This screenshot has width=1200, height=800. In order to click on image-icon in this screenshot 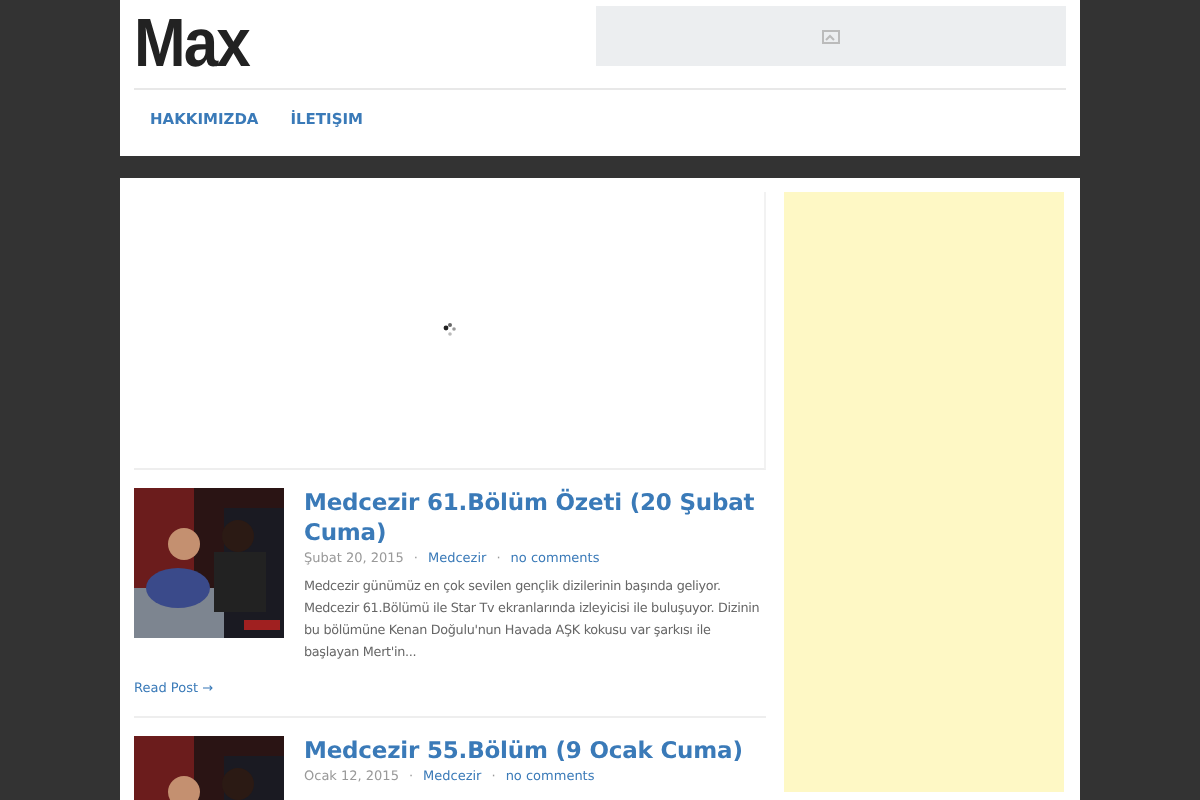, I will do `click(831, 36)`.